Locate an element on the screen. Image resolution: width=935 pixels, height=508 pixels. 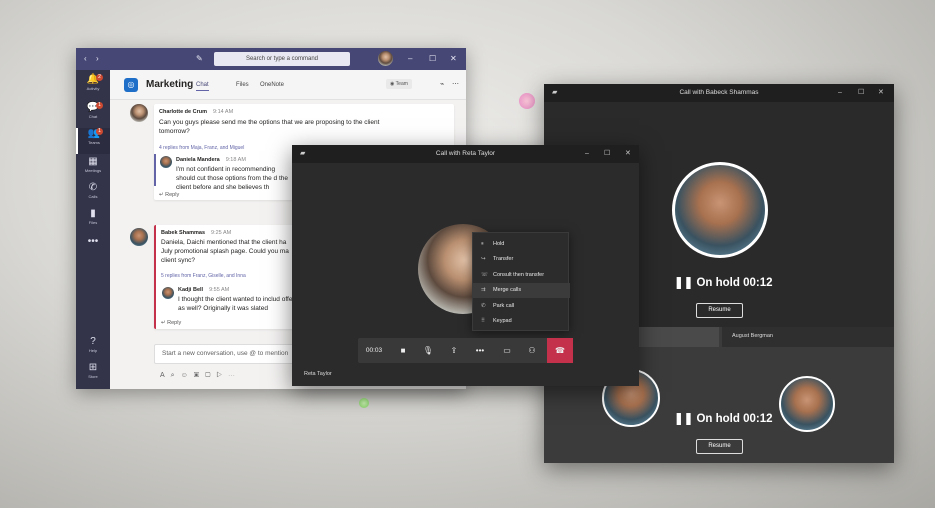
chat-icon: ▭ is located at coordinates (507, 350).